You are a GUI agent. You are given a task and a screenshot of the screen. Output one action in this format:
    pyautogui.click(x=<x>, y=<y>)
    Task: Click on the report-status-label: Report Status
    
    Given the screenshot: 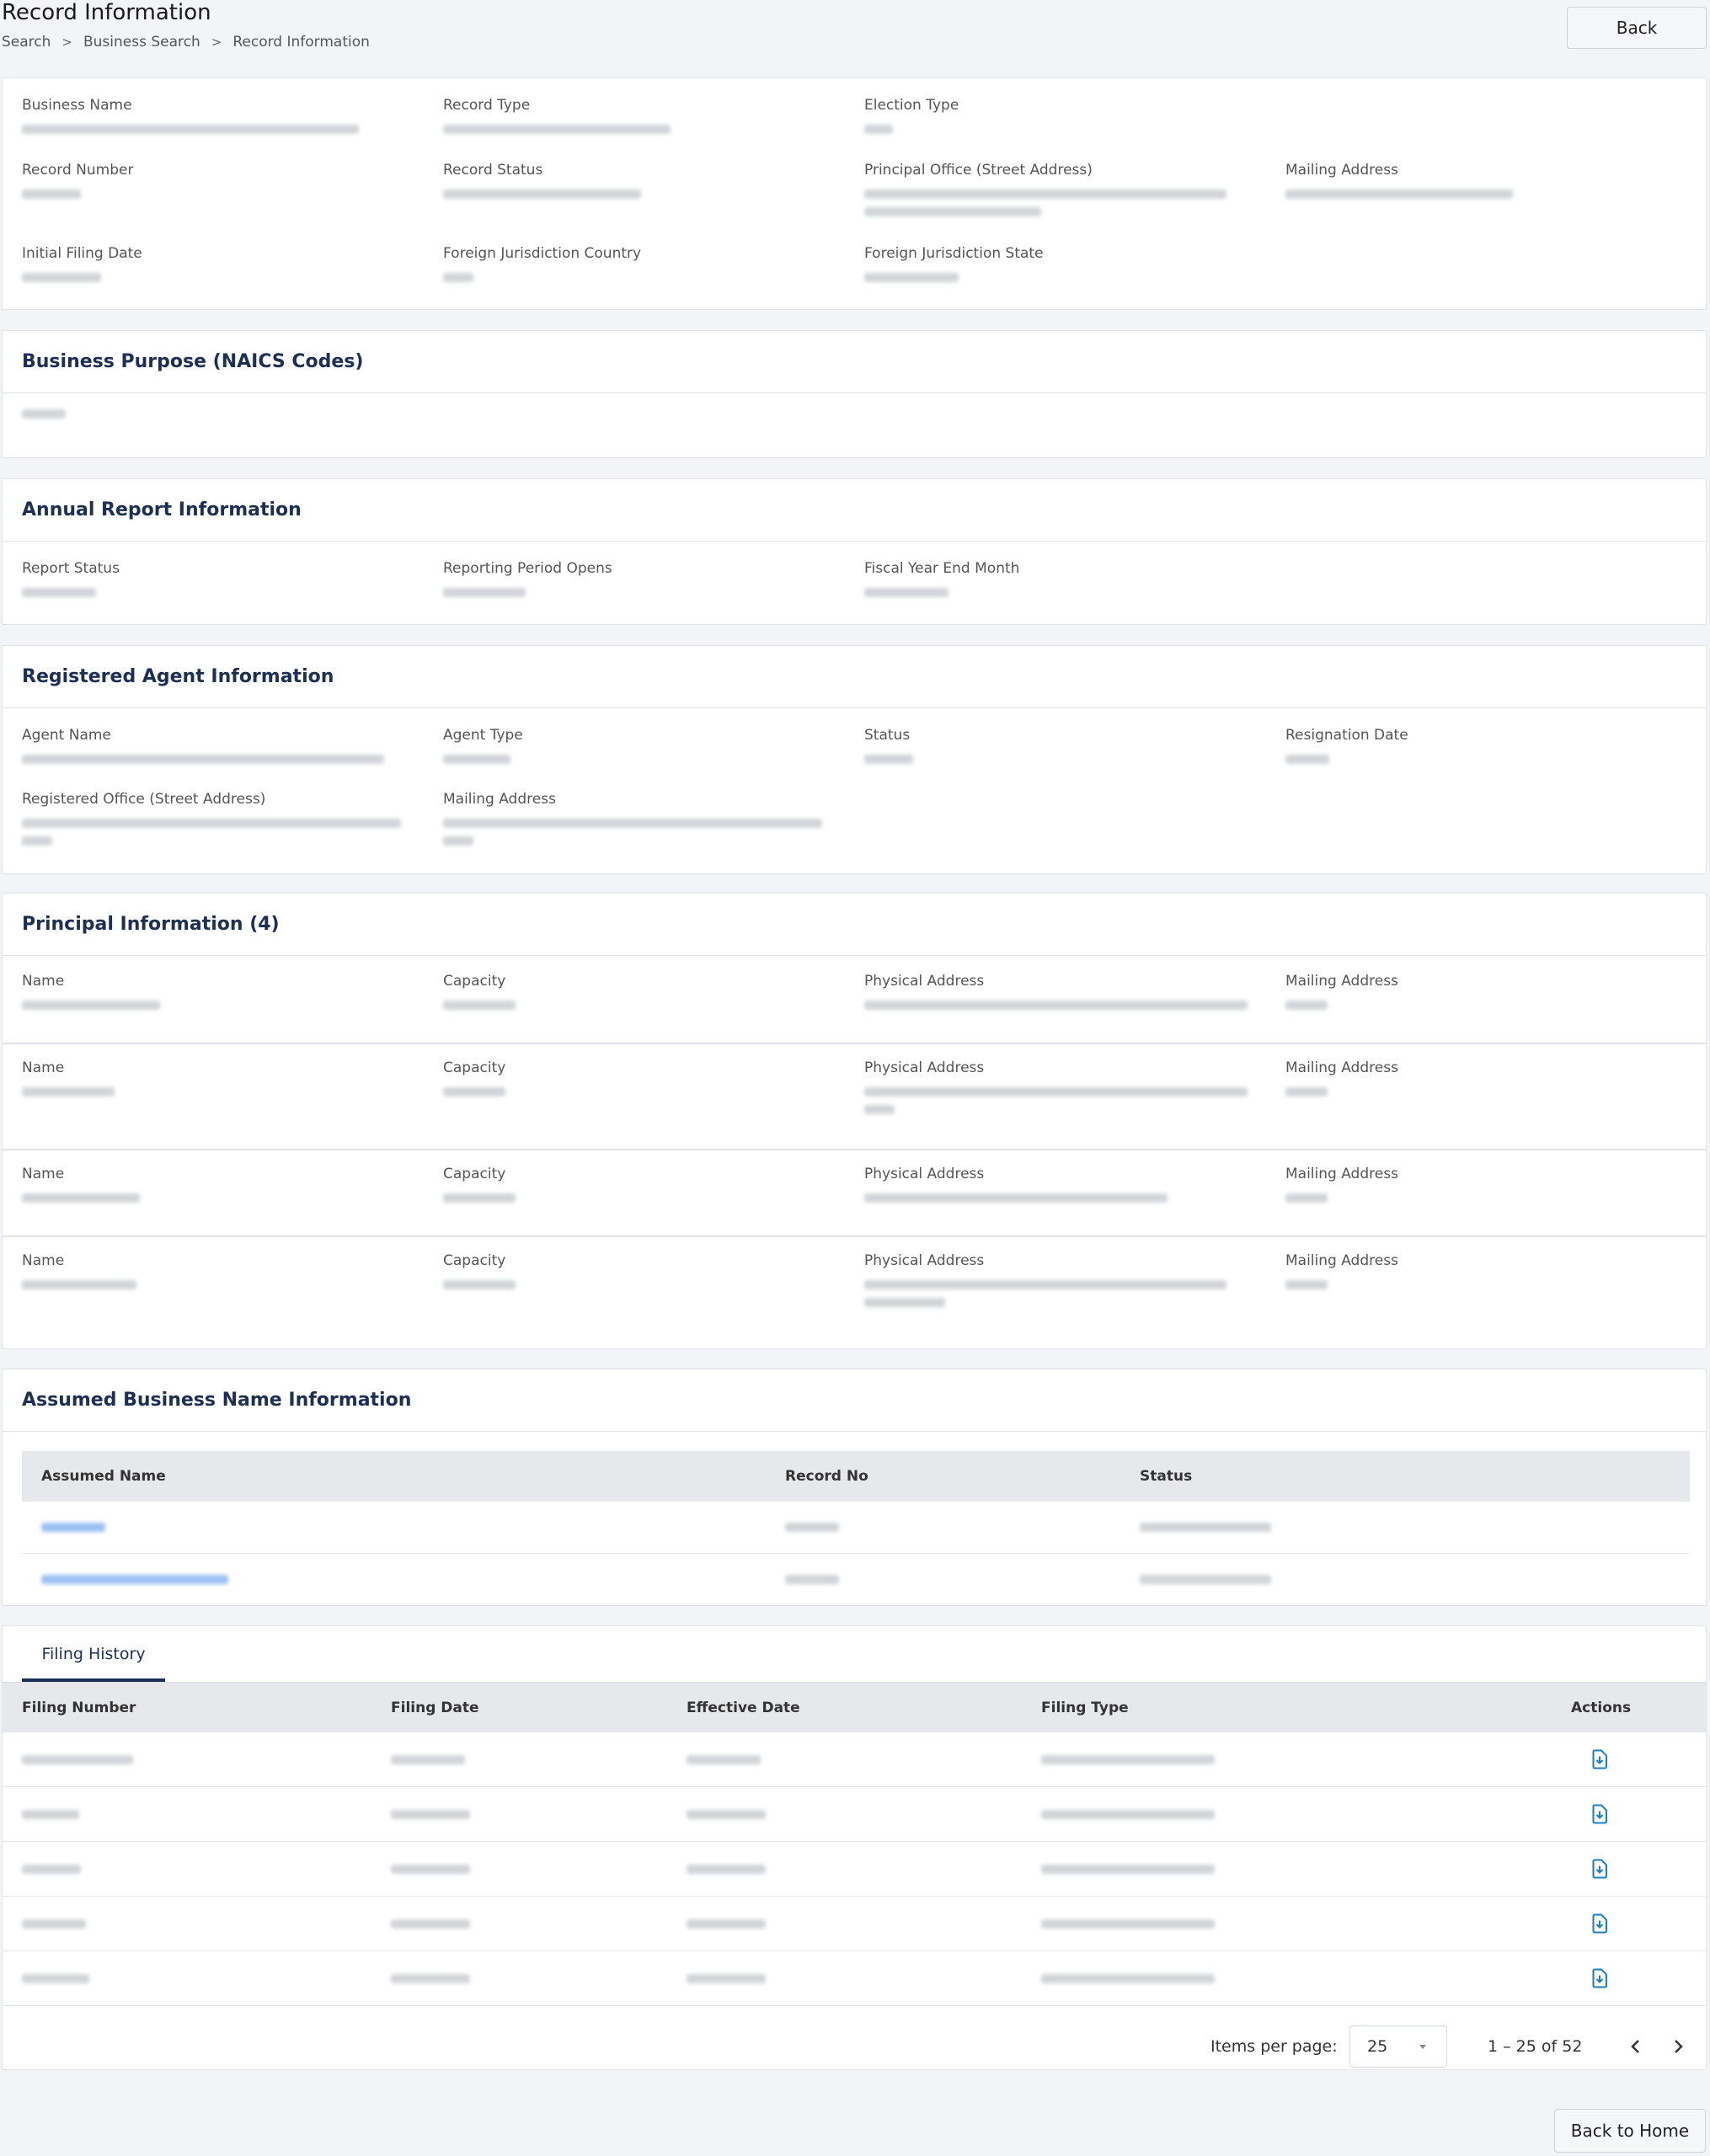 What is the action you would take?
    pyautogui.click(x=71, y=568)
    